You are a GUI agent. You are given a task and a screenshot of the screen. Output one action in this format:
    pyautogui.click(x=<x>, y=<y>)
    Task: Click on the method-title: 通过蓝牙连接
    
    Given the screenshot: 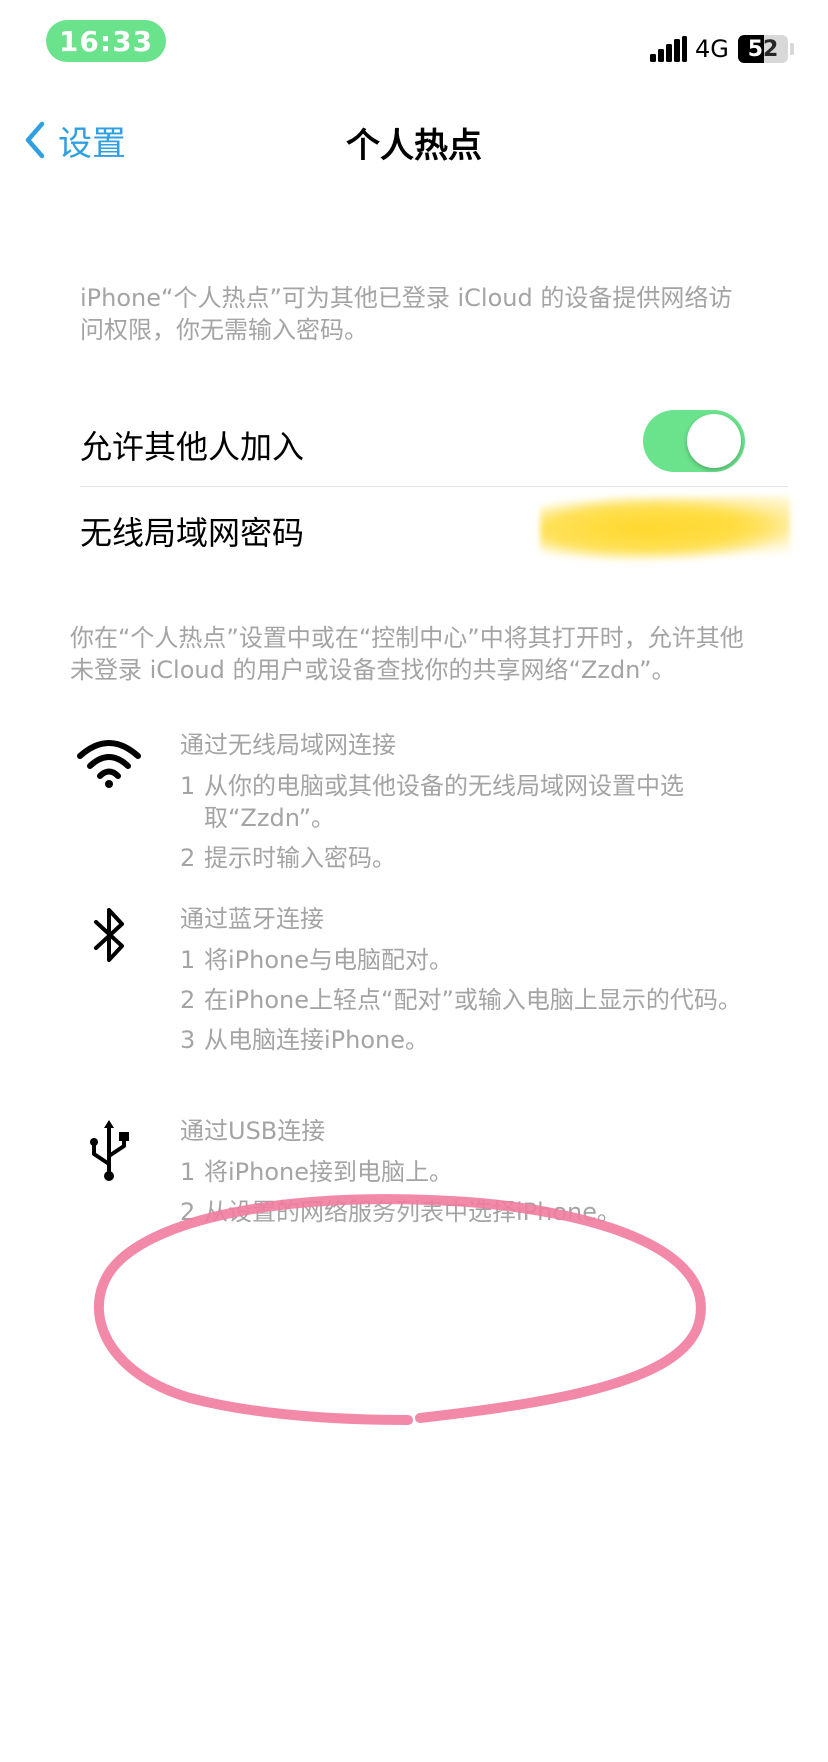 What is the action you would take?
    pyautogui.click(x=252, y=919)
    